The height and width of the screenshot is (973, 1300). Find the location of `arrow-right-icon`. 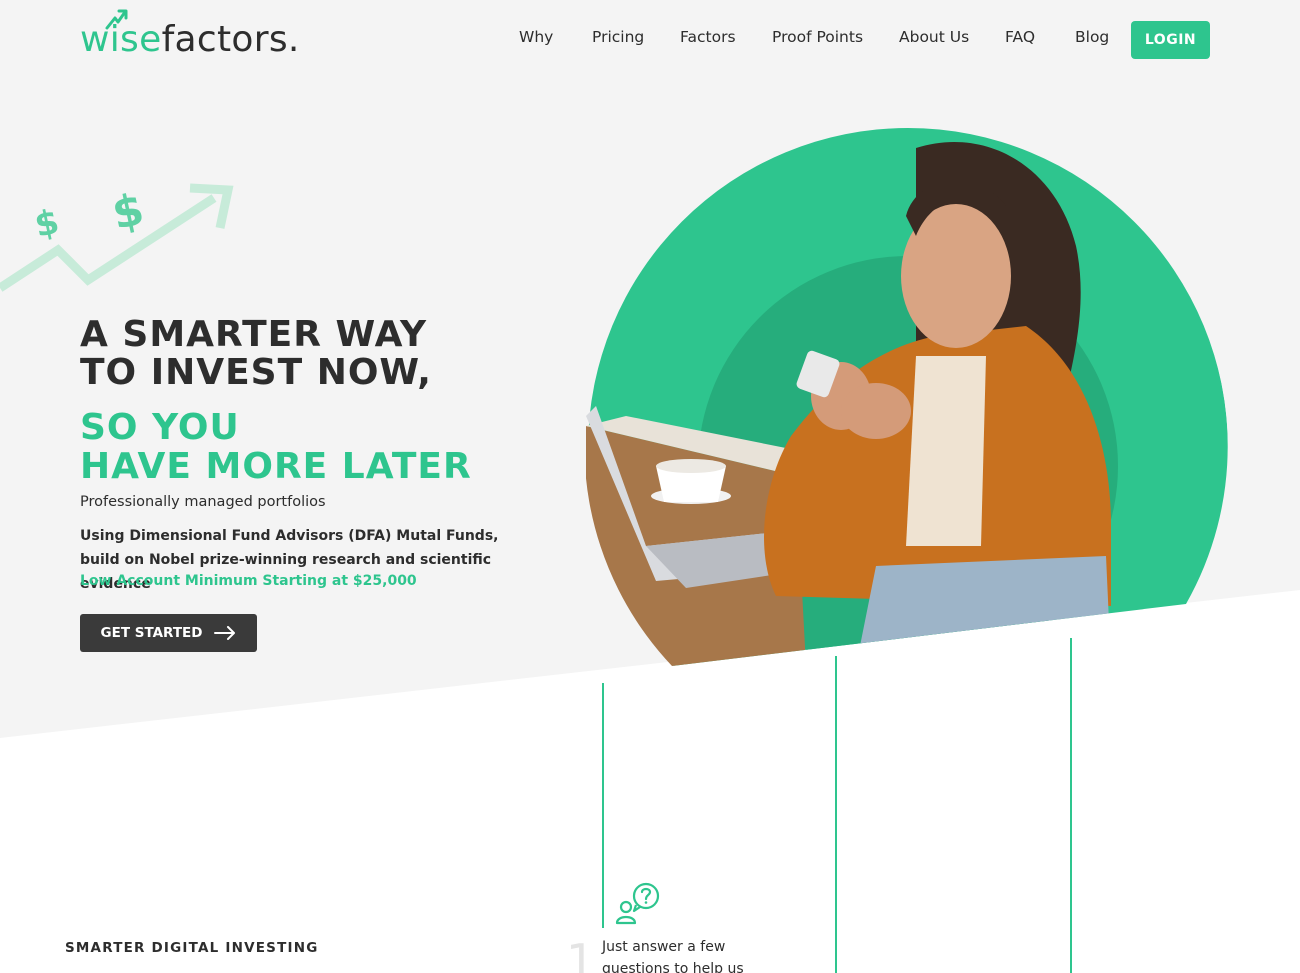

arrow-right-icon is located at coordinates (225, 633).